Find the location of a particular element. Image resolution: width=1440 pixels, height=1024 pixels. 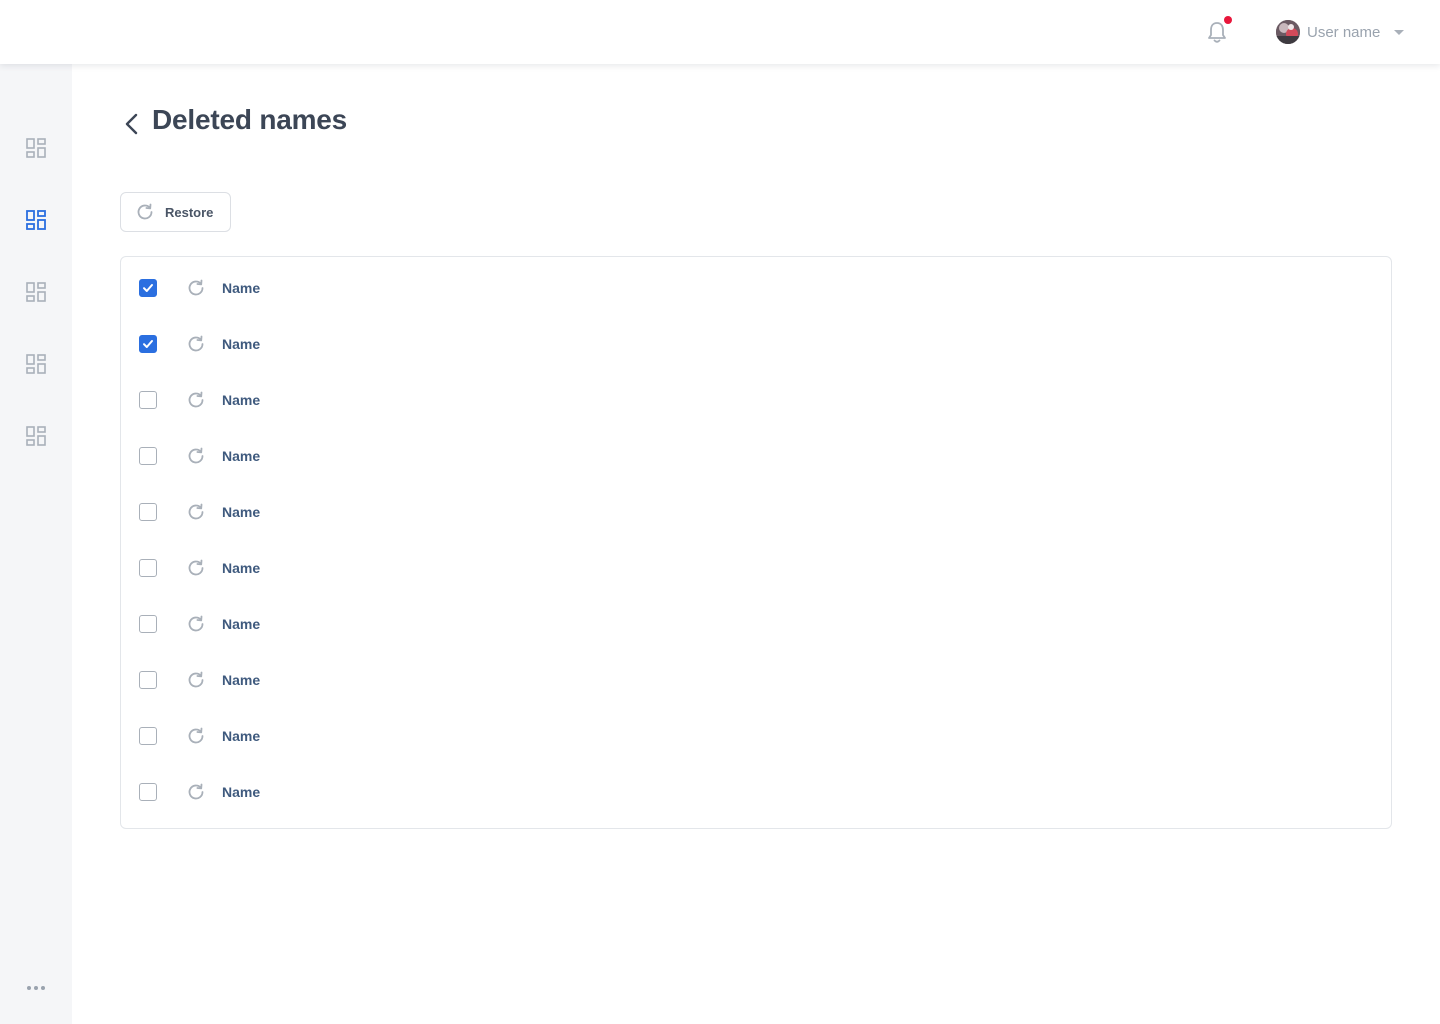

user-name: User name is located at coordinates (1344, 32).